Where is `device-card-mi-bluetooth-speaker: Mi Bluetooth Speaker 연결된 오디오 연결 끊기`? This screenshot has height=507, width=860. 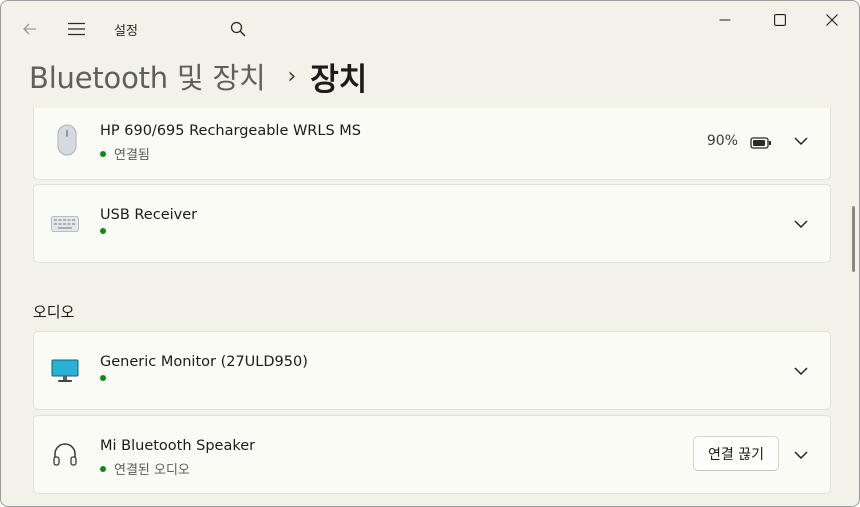 device-card-mi-bluetooth-speaker: Mi Bluetooth Speaker 연결된 오디오 연결 끊기 is located at coordinates (432, 454).